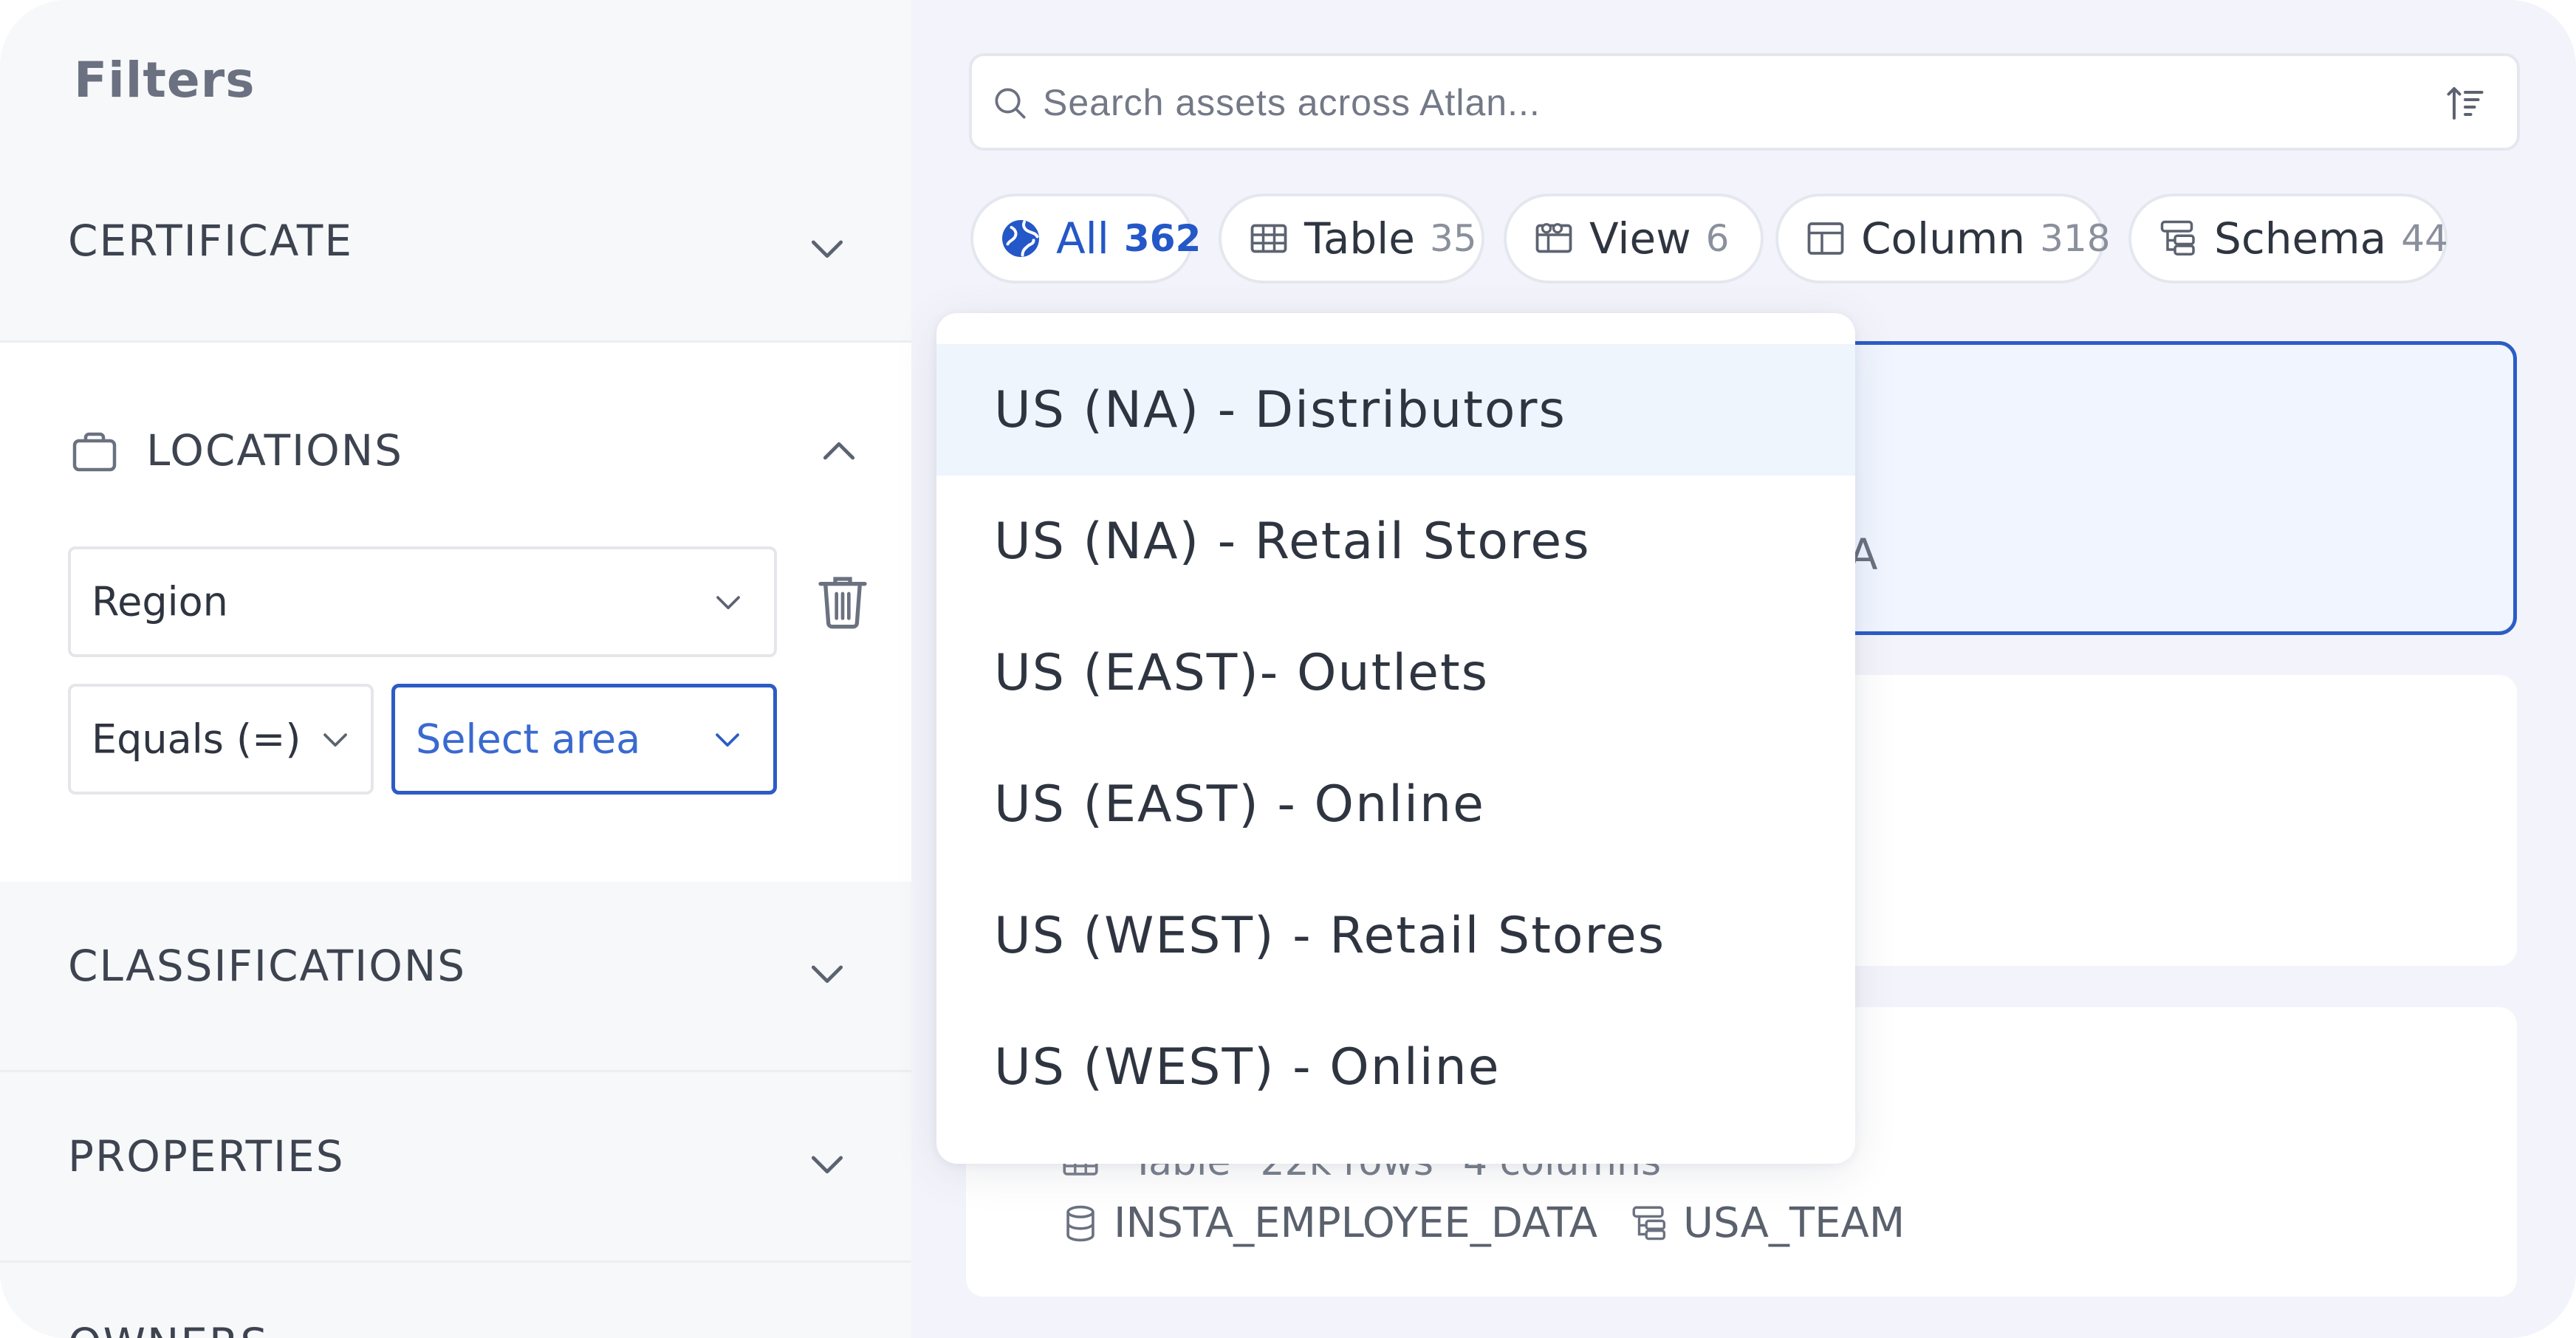 The image size is (2576, 1338). I want to click on dropdown-option: US (EAST) - Online, so click(1395, 804).